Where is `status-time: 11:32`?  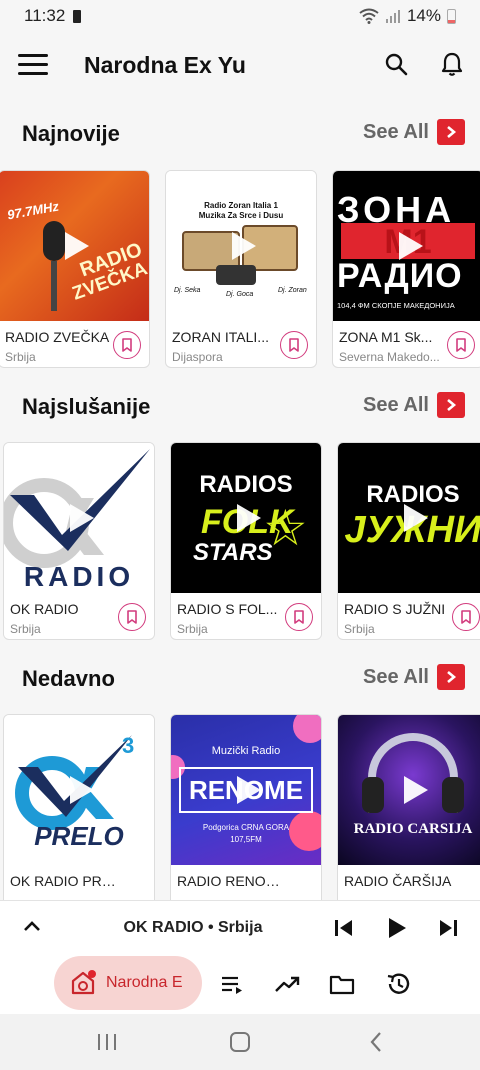 status-time: 11:32 is located at coordinates (45, 15).